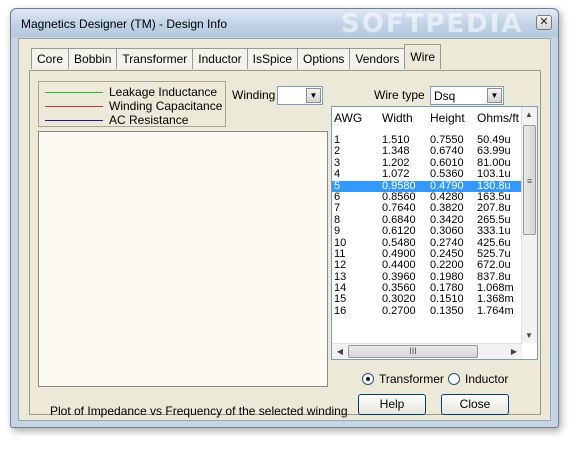 This screenshot has width=581, height=450. Describe the element at coordinates (399, 310) in the screenshot. I see `cell-width: 0.2700` at that location.